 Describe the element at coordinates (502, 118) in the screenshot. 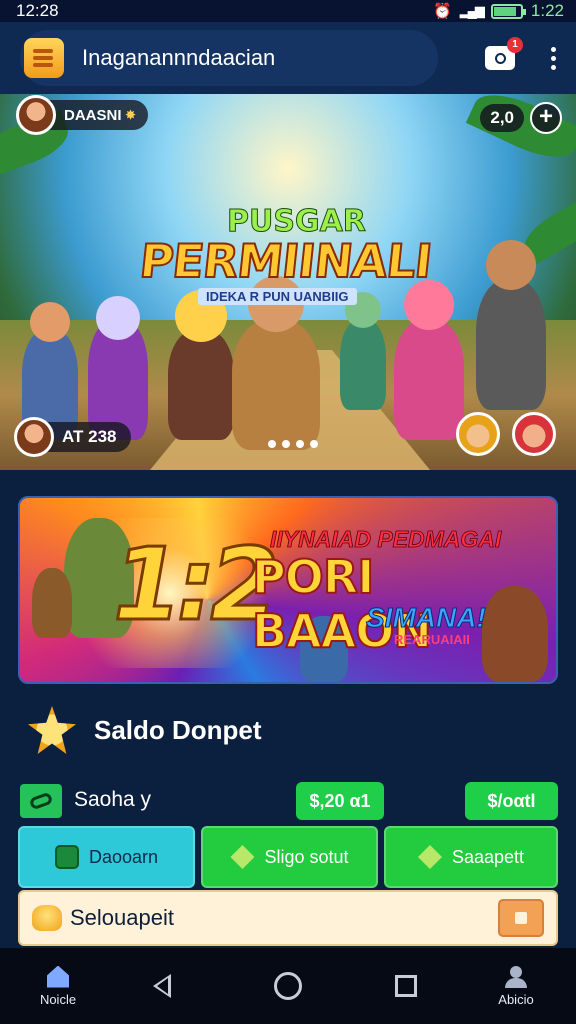

I see `counter-value: 2,0` at that location.